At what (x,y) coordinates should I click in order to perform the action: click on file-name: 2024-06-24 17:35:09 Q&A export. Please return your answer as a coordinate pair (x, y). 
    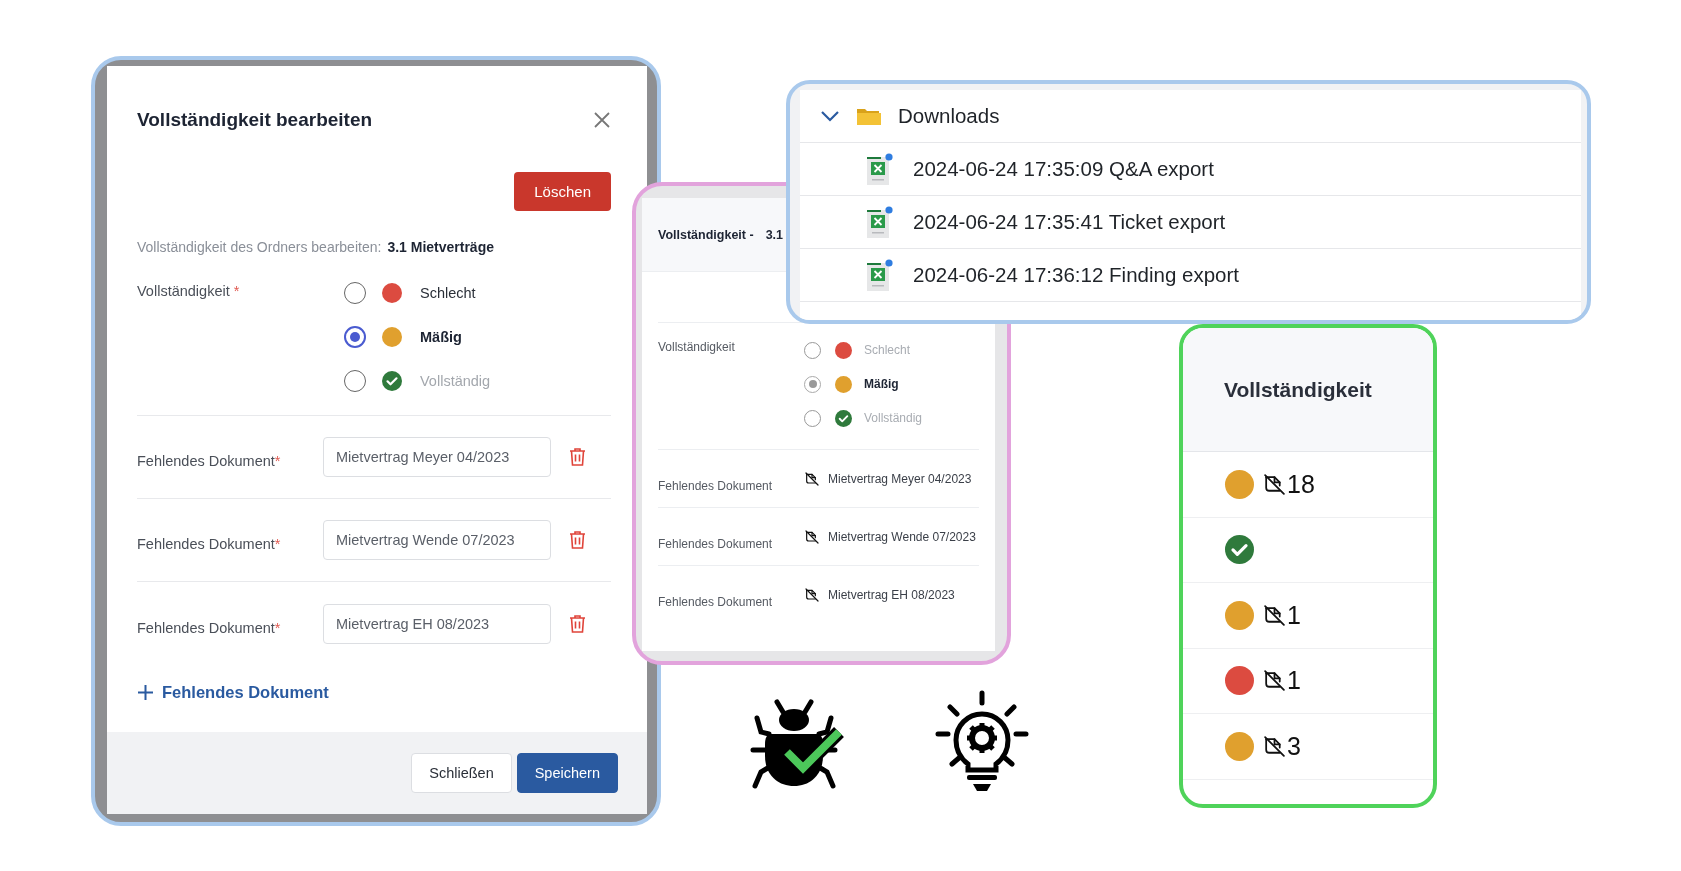
    Looking at the image, I should click on (1063, 169).